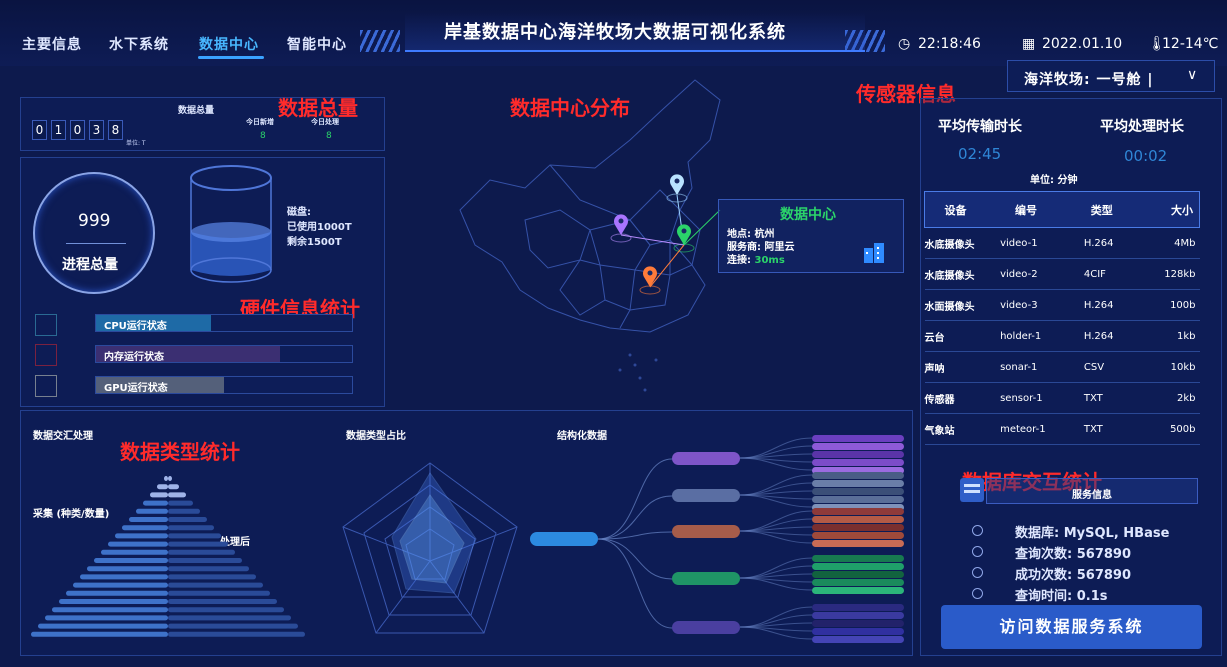 The width and height of the screenshot is (1227, 667). Describe the element at coordinates (1101, 398) in the screenshot. I see `cell-type: TXT` at that location.